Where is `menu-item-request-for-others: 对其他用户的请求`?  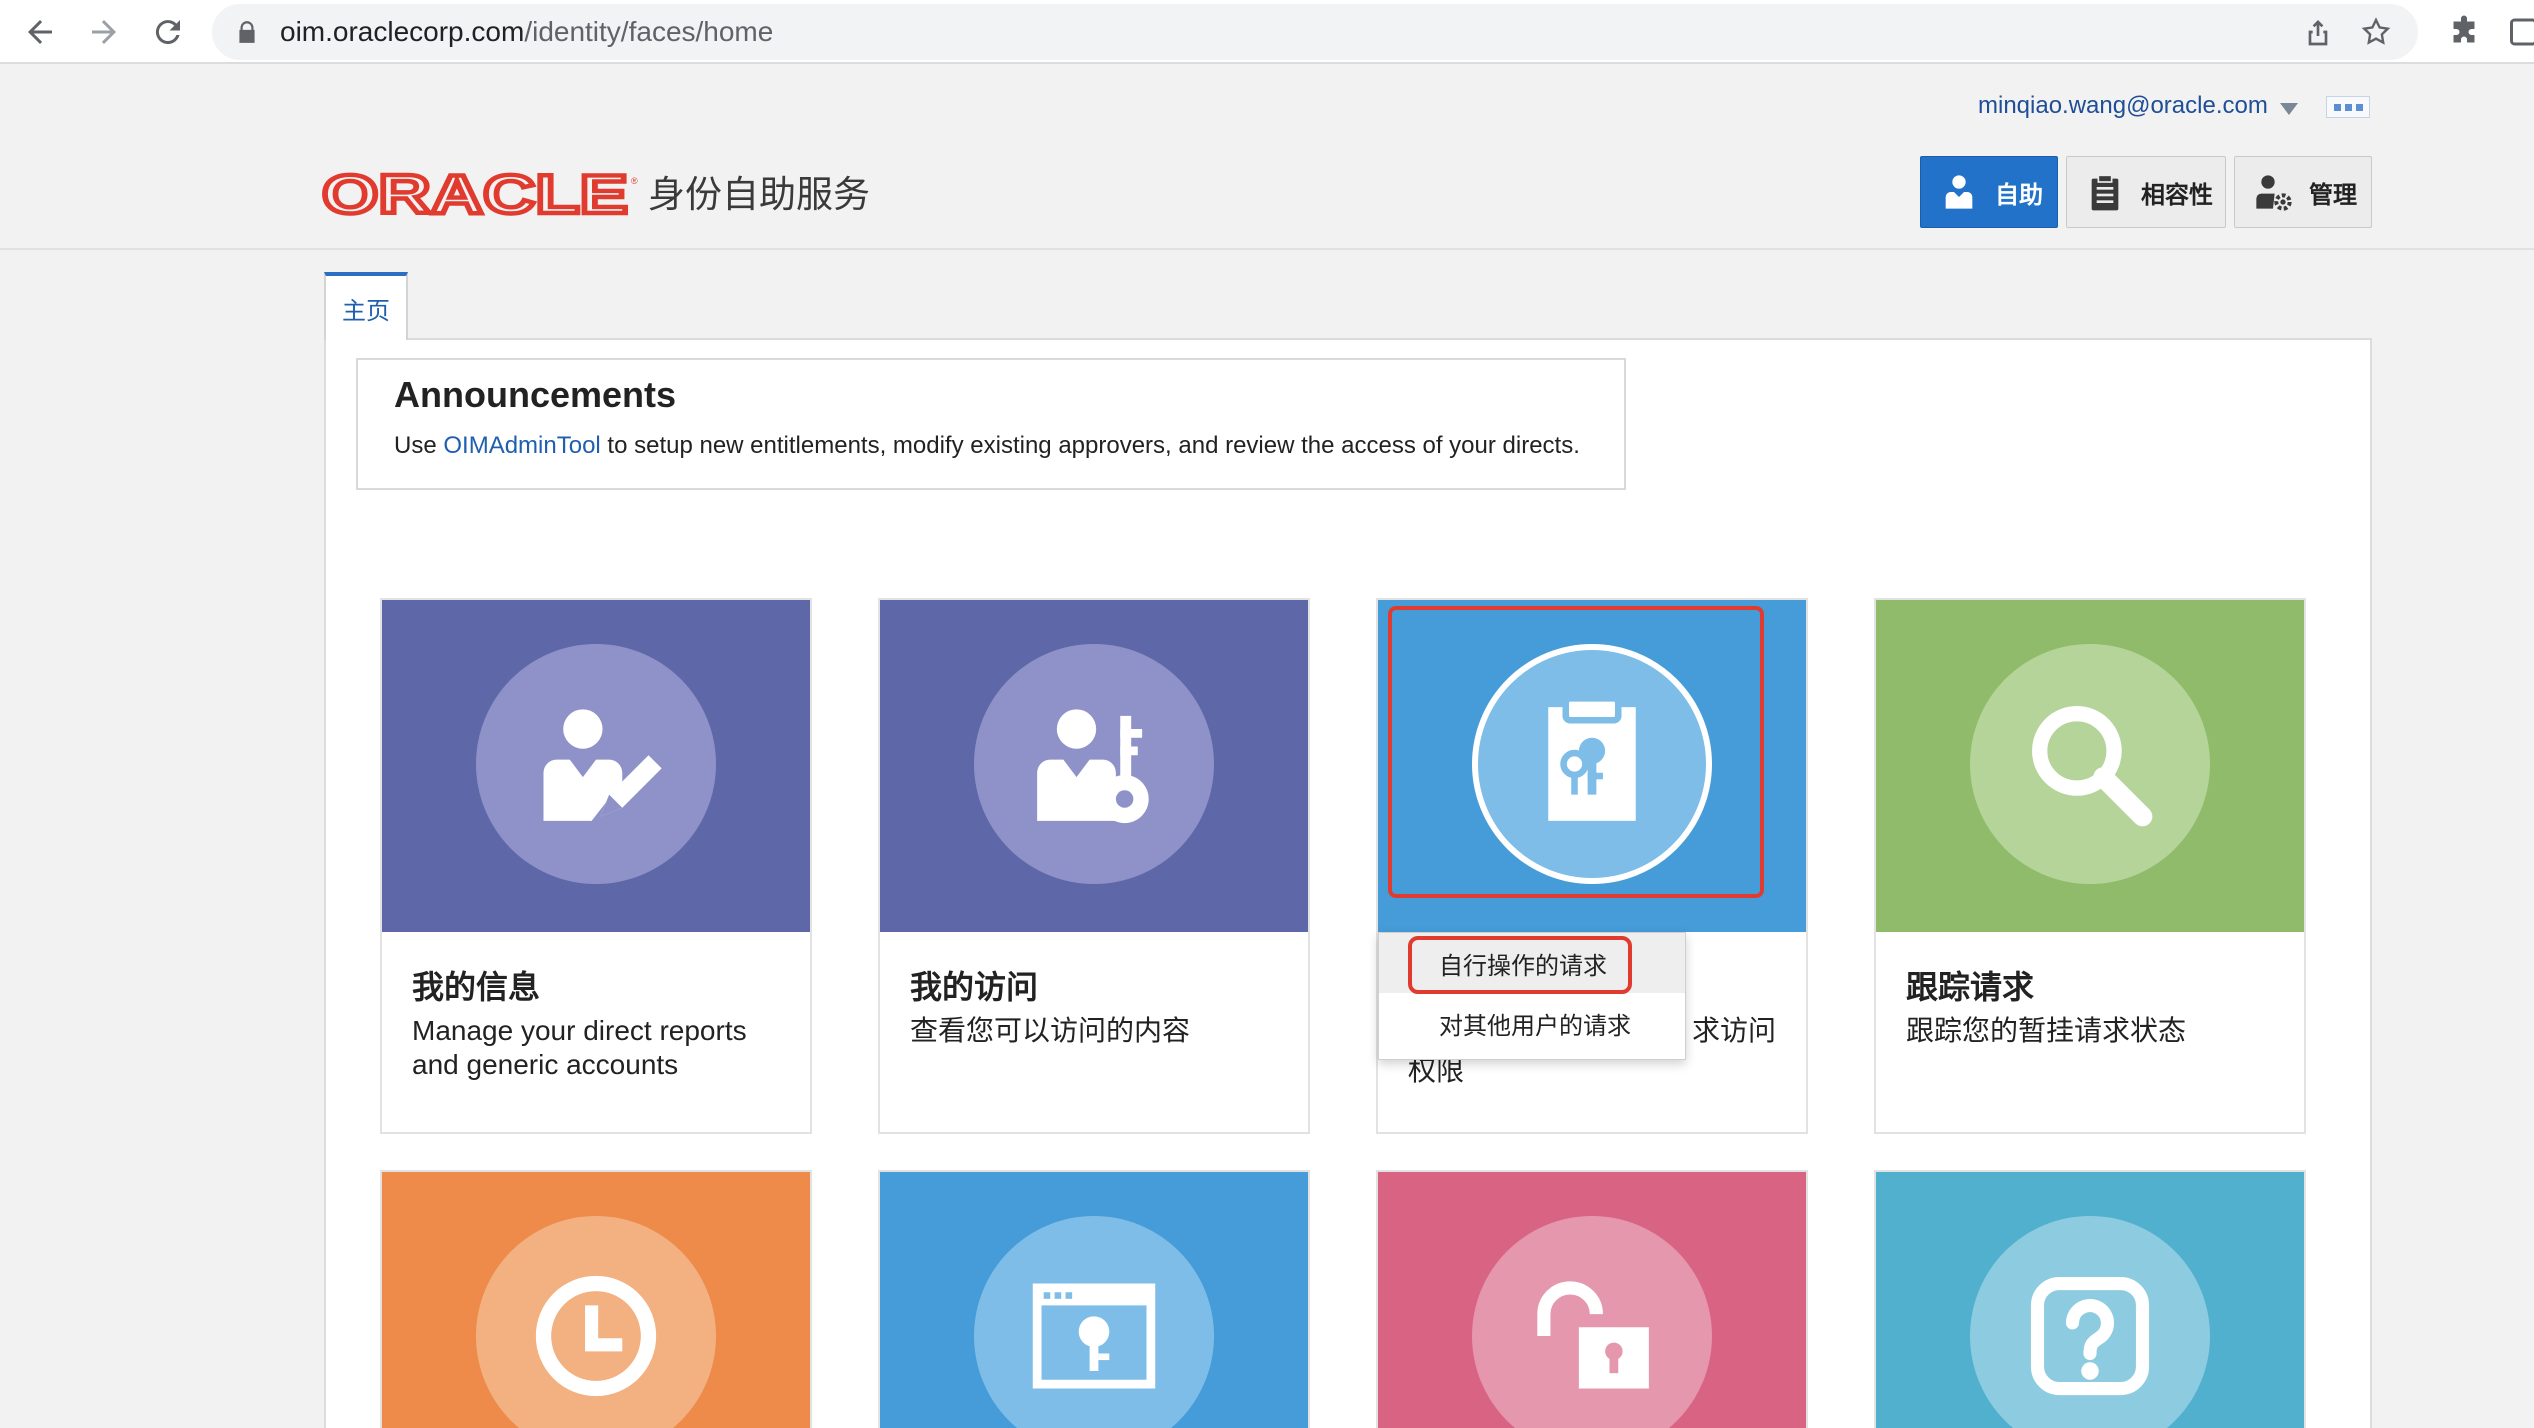
menu-item-request-for-others: 对其他用户的请求 is located at coordinates (1532, 1023).